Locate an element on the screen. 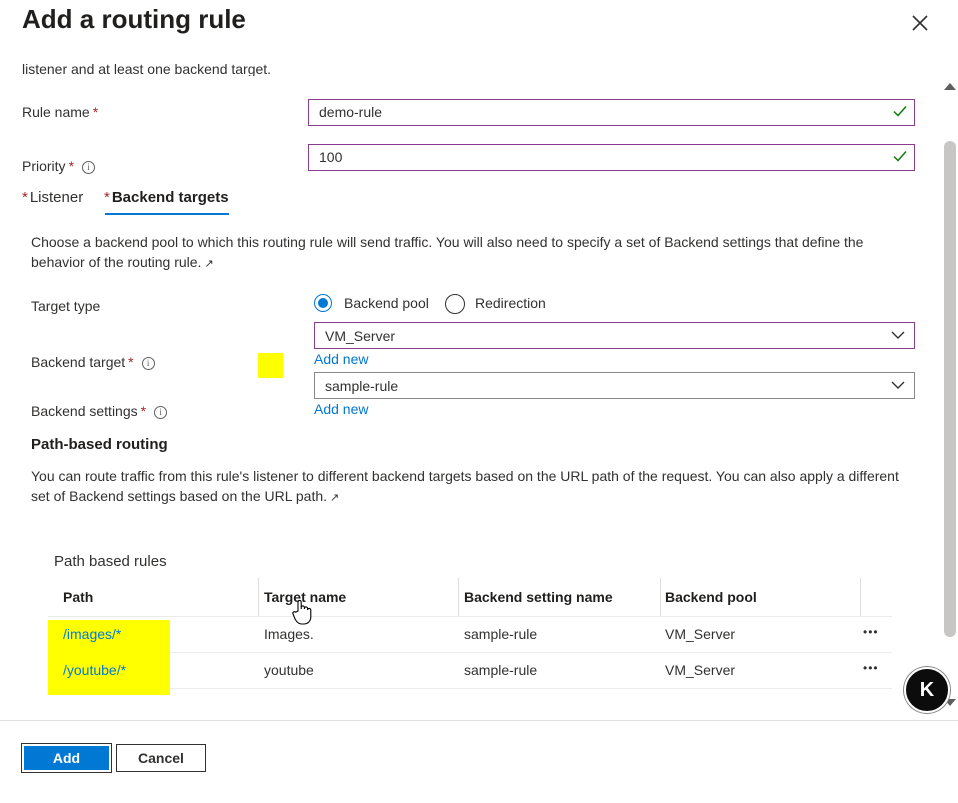 The image size is (958, 803). path-routing-heading: Path-based routing is located at coordinates (99, 444).